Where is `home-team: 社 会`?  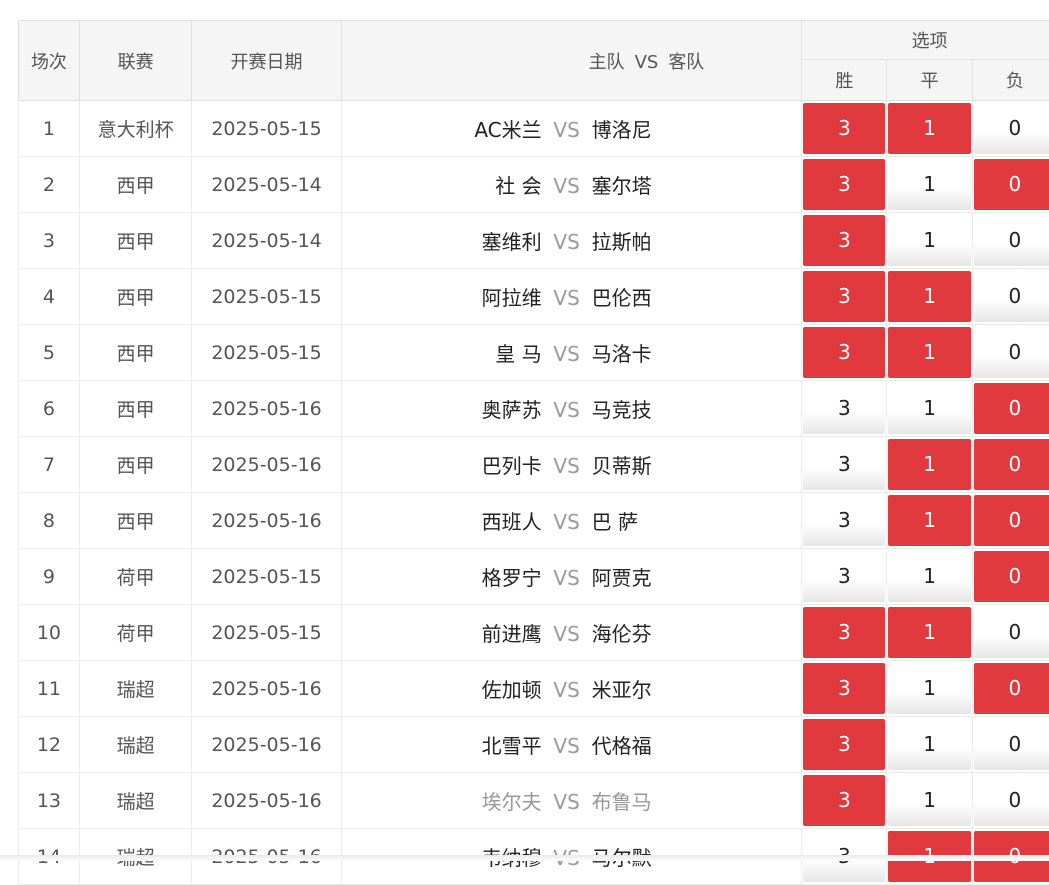 home-team: 社 会 is located at coordinates (442, 184).